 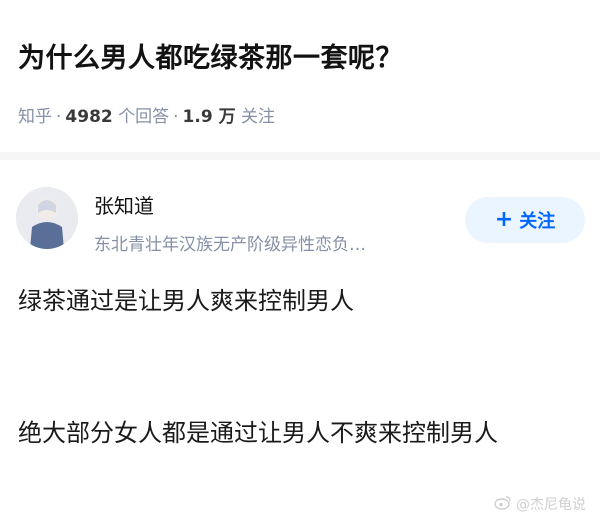 I want to click on section-divider, so click(x=300, y=156).